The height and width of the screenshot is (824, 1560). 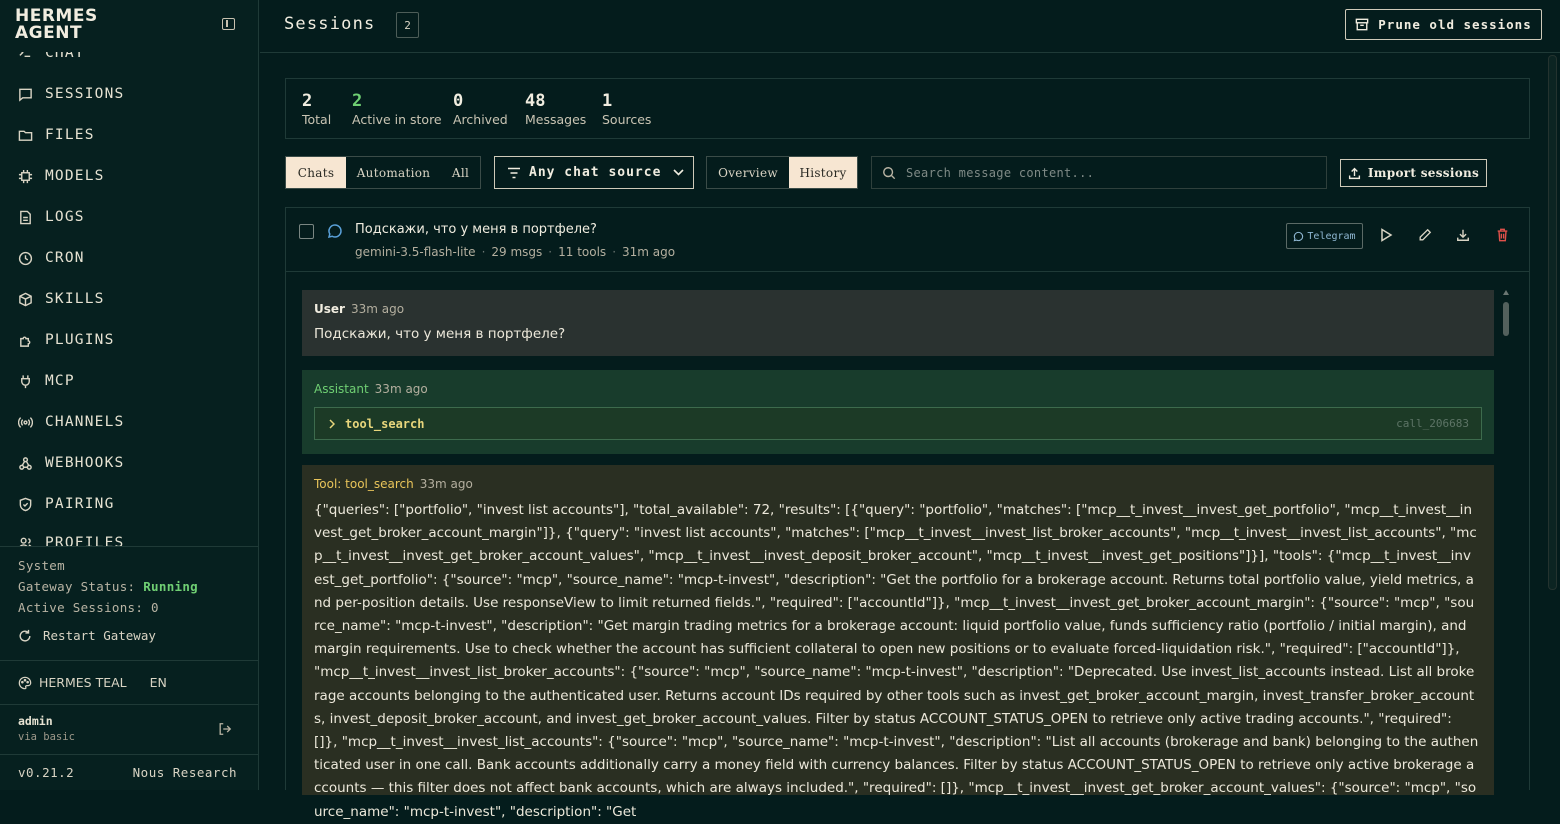 What do you see at coordinates (823, 172) in the screenshot?
I see `tab-history: History` at bounding box center [823, 172].